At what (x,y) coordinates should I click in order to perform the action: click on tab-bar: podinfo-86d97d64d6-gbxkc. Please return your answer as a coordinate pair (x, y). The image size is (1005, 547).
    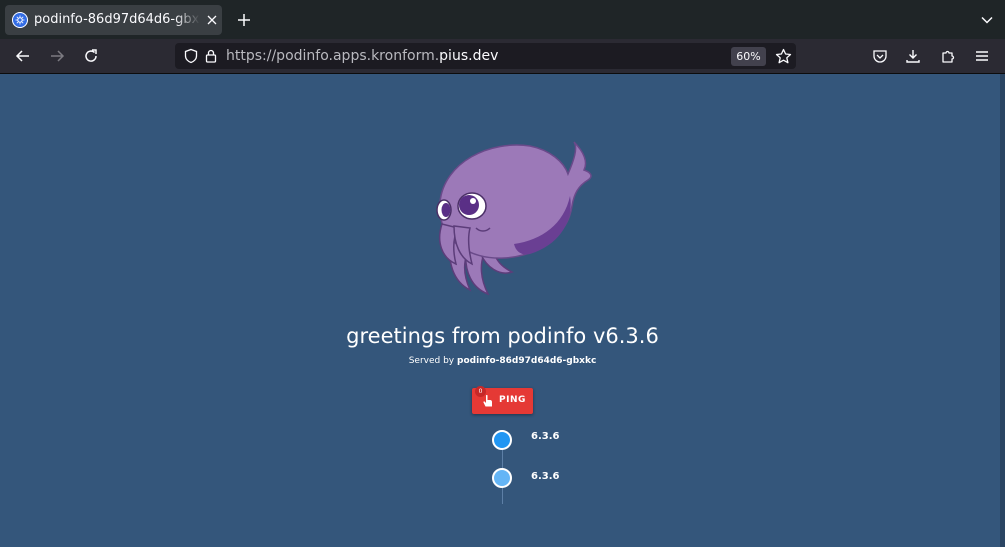
    Looking at the image, I should click on (502, 19).